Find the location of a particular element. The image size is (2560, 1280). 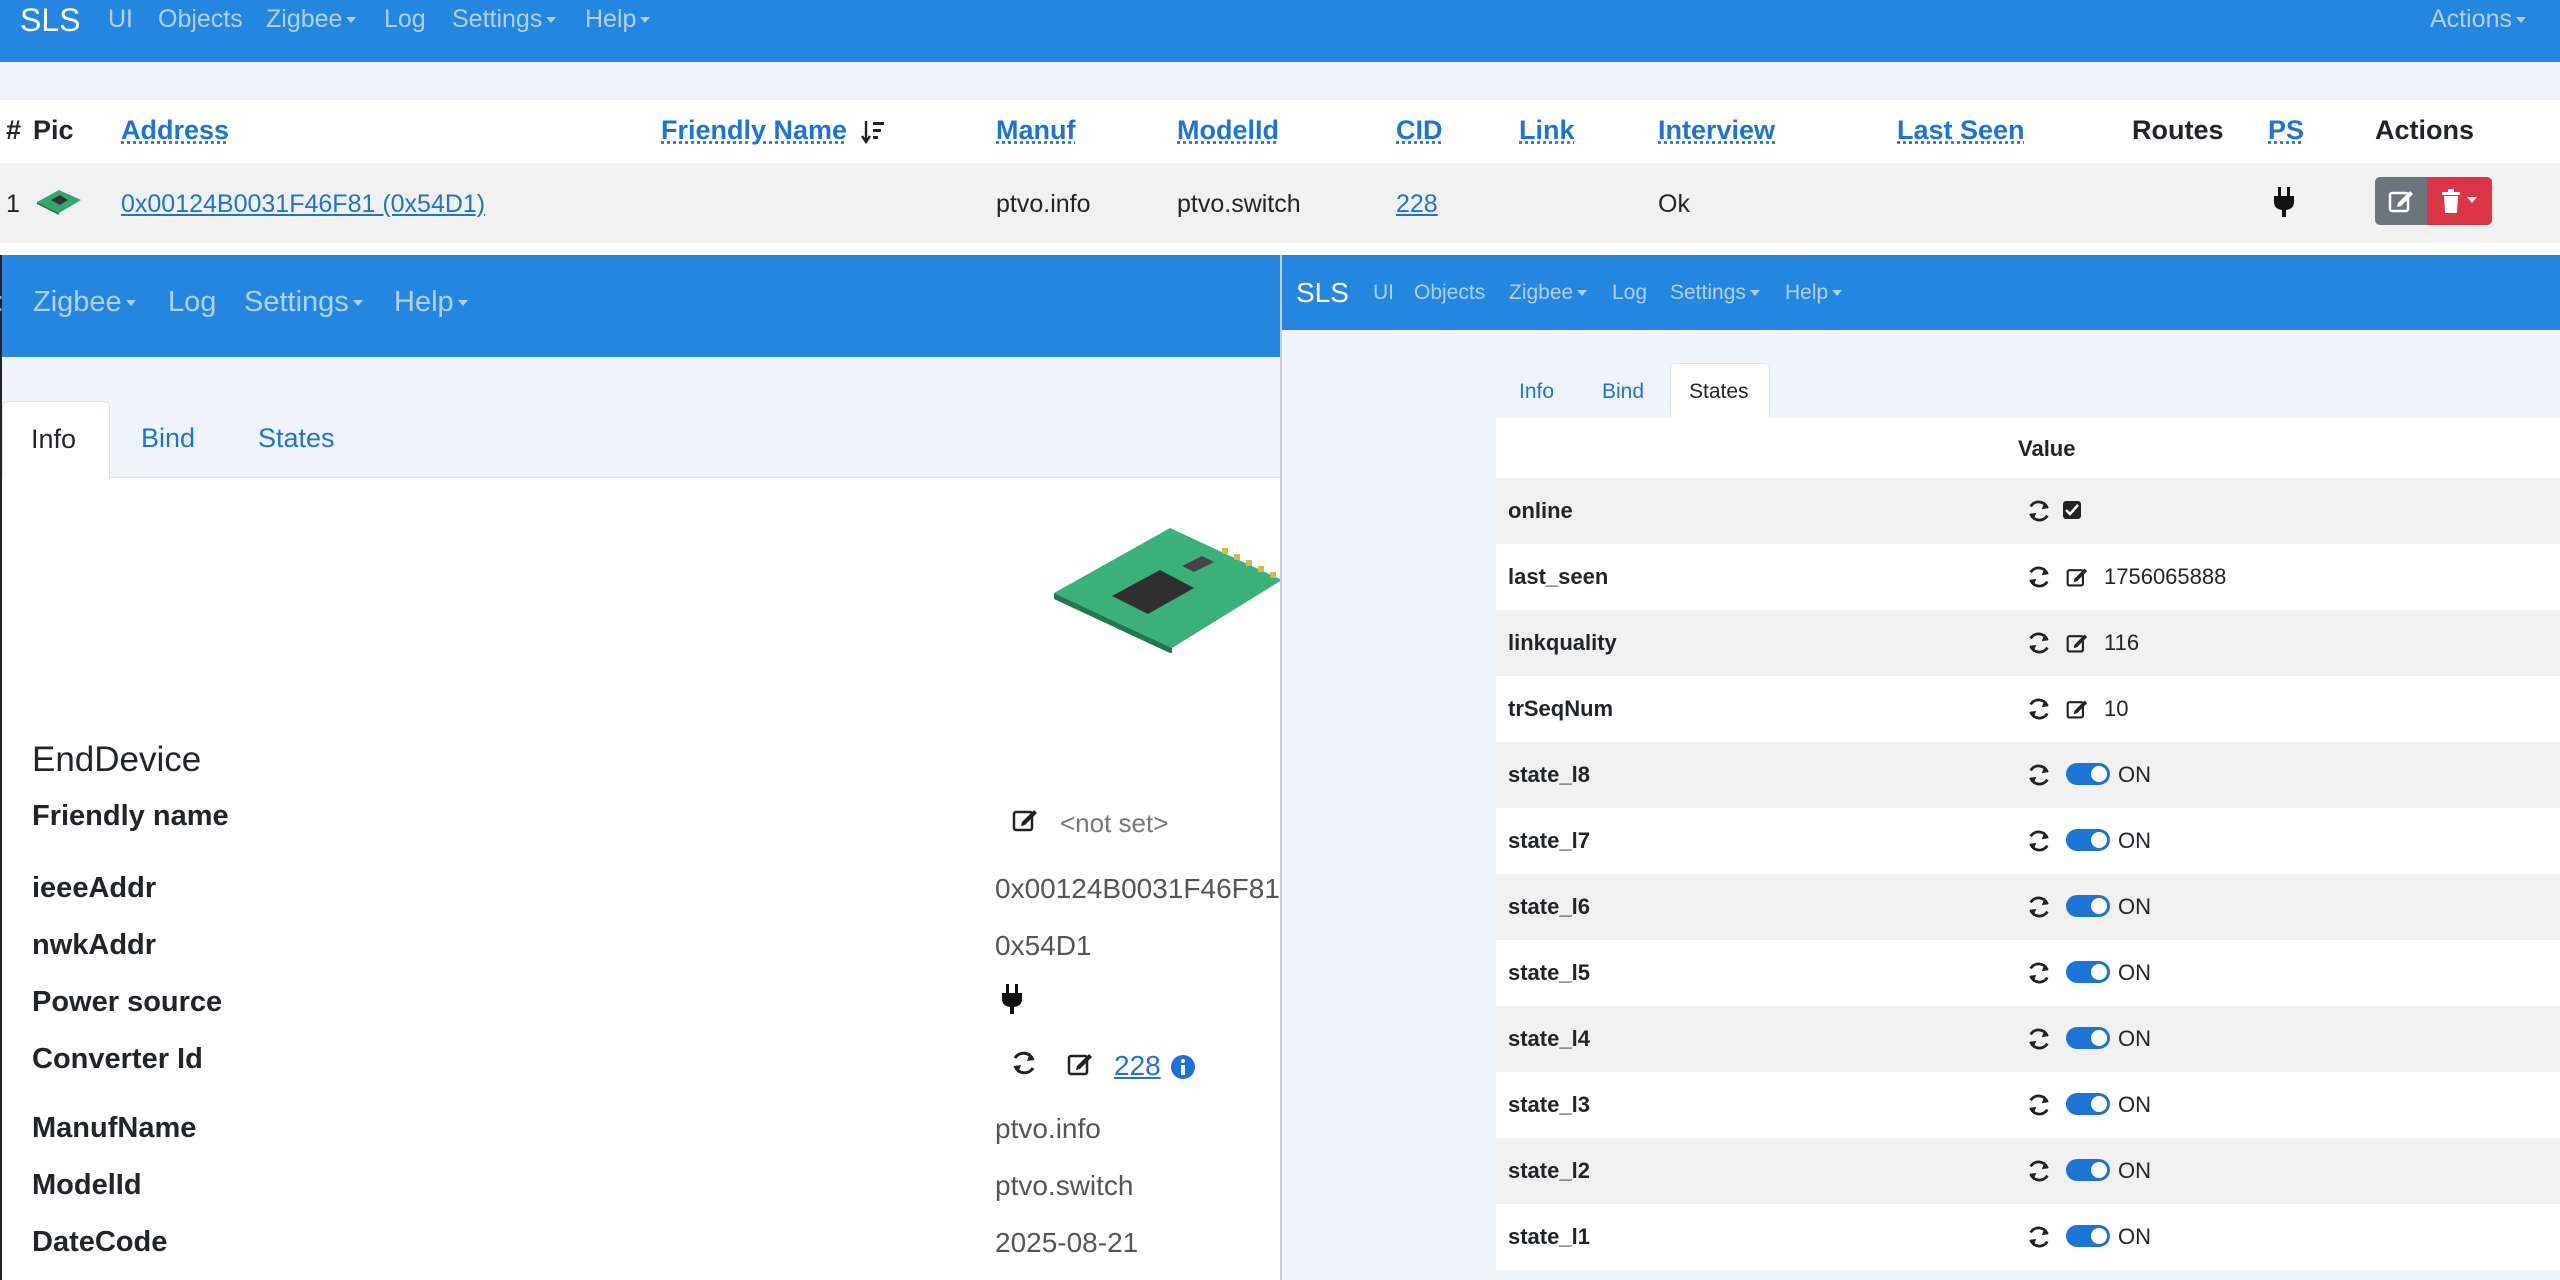

converter-id-label: Converter Id is located at coordinates (117, 1059).